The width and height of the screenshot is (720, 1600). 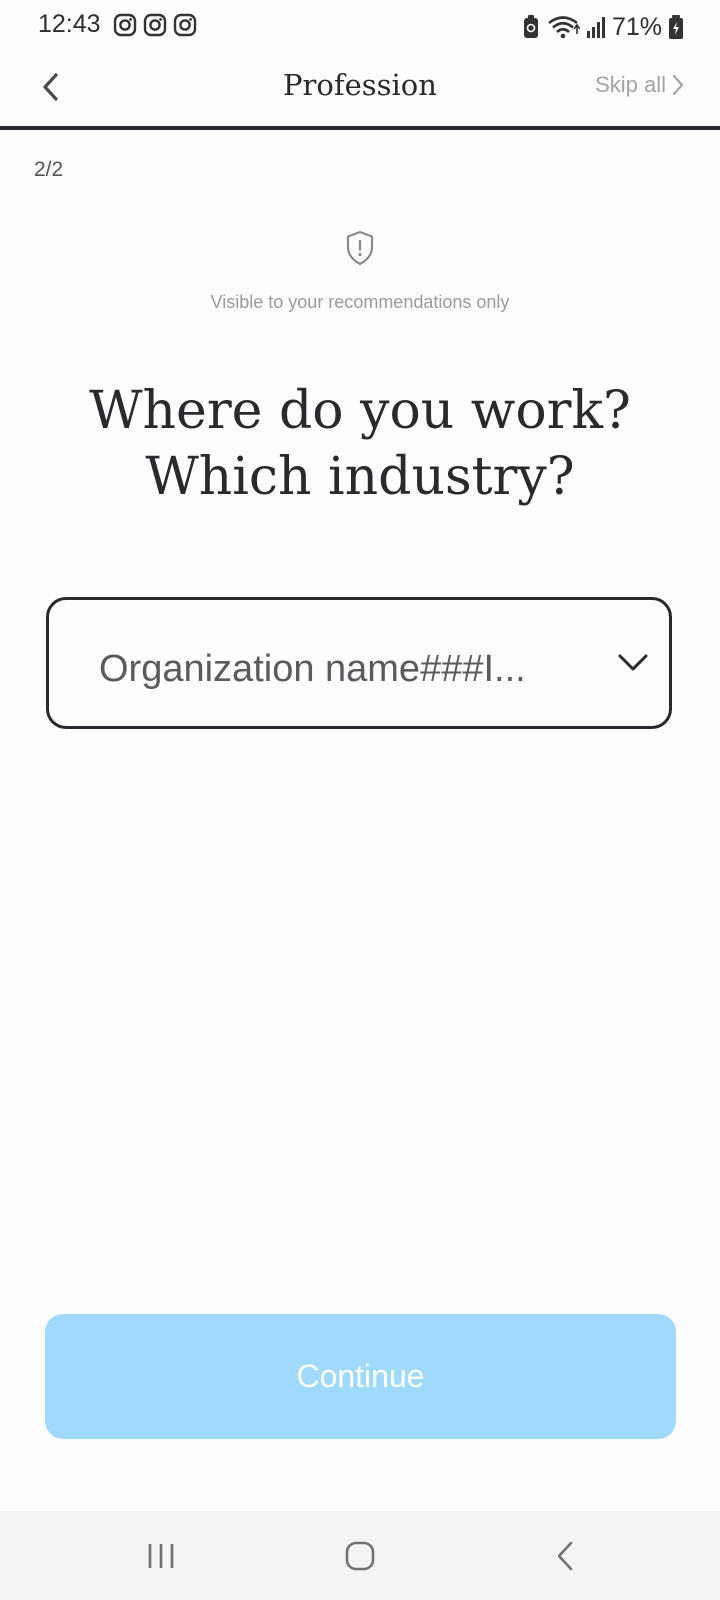 I want to click on recent-apps-icon, so click(x=161, y=1556).